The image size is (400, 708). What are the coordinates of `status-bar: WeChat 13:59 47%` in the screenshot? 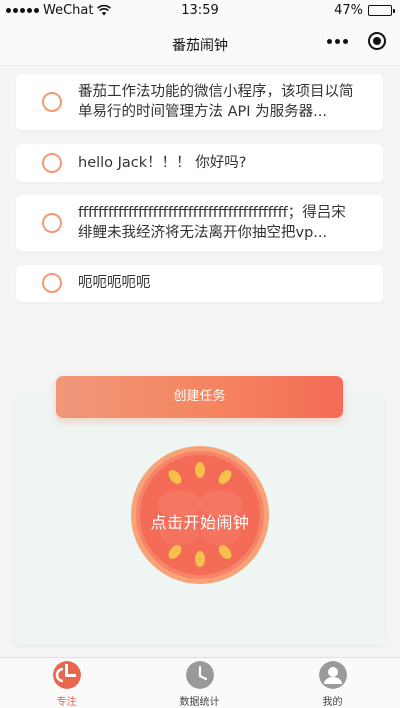 It's located at (200, 11).